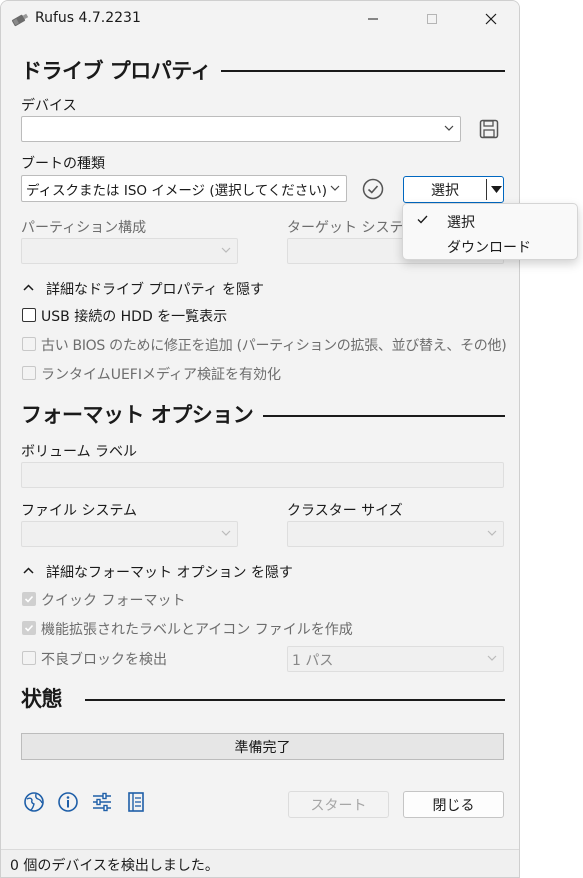 The height and width of the screenshot is (878, 583). What do you see at coordinates (274, 346) in the screenshot?
I see `old-bios-fixes-label: 古い BIOS のために修正を追加 (パーティションの拡張、並び替え、その他)` at bounding box center [274, 346].